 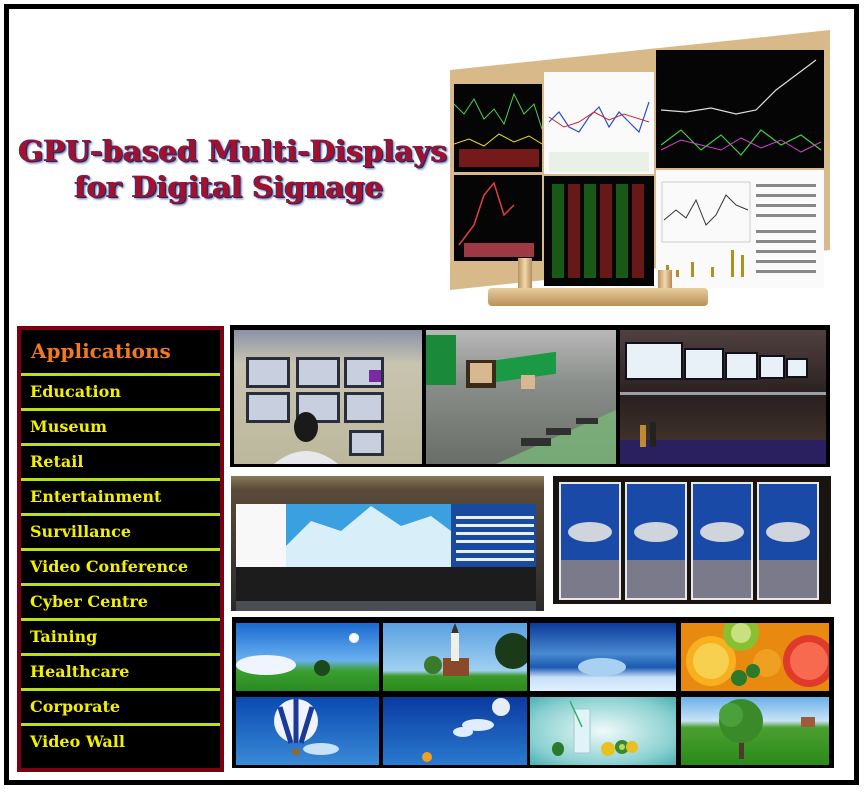 What do you see at coordinates (120, 603) in the screenshot?
I see `app-item-cyber-centre: Cyber Centre` at bounding box center [120, 603].